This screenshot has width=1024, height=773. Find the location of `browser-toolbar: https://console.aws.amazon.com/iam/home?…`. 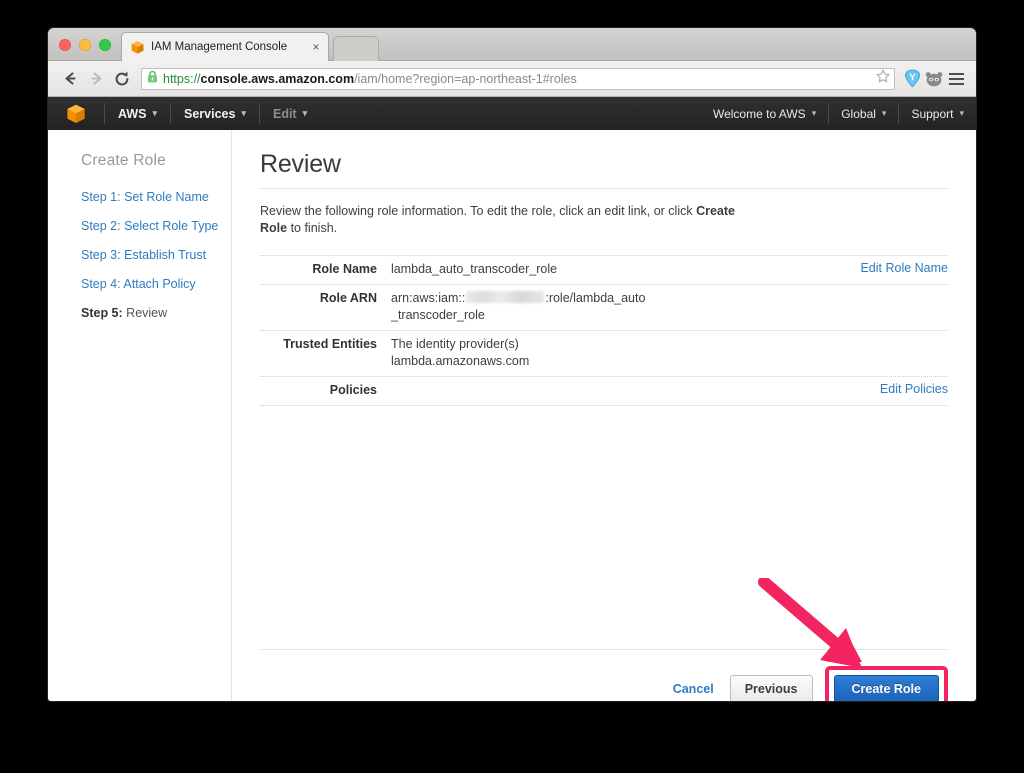

browser-toolbar: https://console.aws.amazon.com/iam/home?… is located at coordinates (512, 79).